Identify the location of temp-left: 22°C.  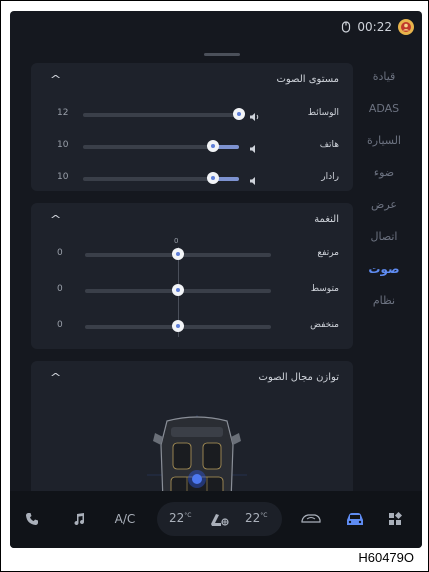
(180, 518).